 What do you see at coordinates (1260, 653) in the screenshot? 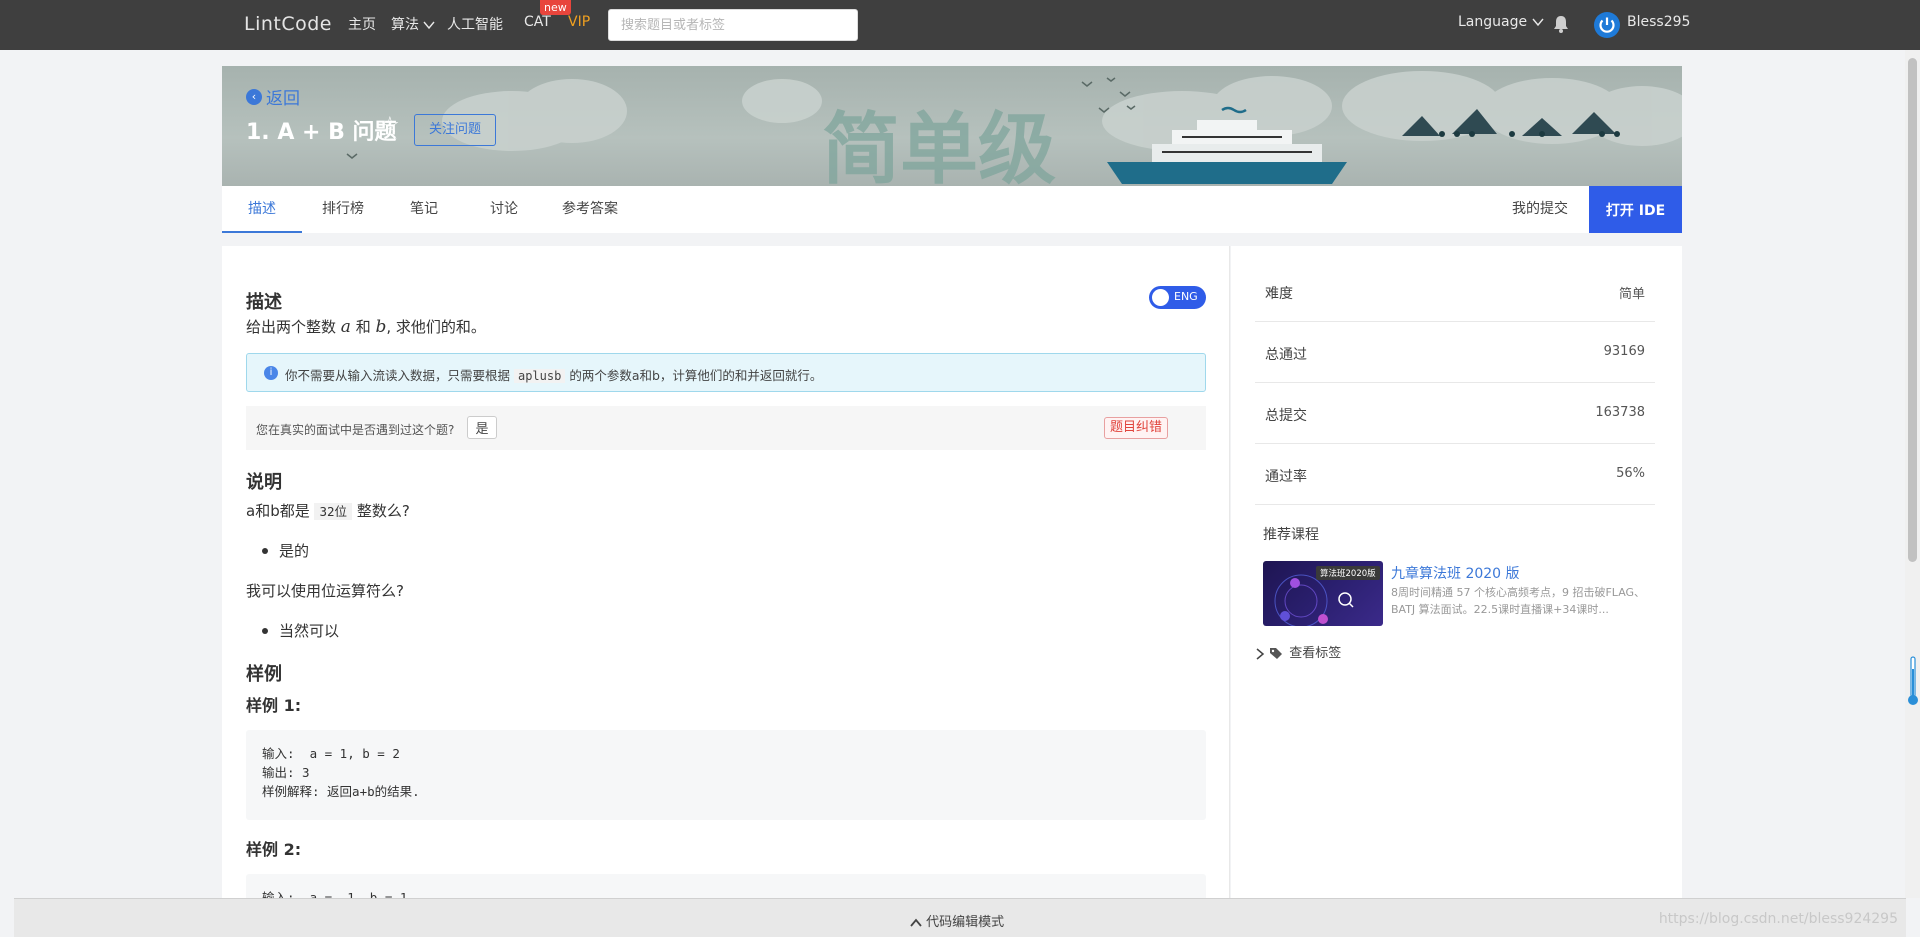
I see `chevron-right-icon` at bounding box center [1260, 653].